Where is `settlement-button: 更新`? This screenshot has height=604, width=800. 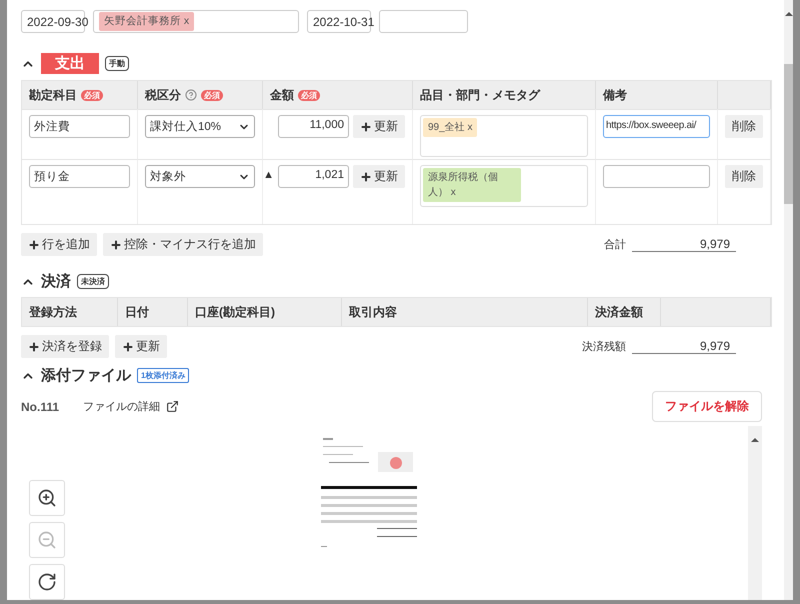
settlement-button: 更新 is located at coordinates (141, 346).